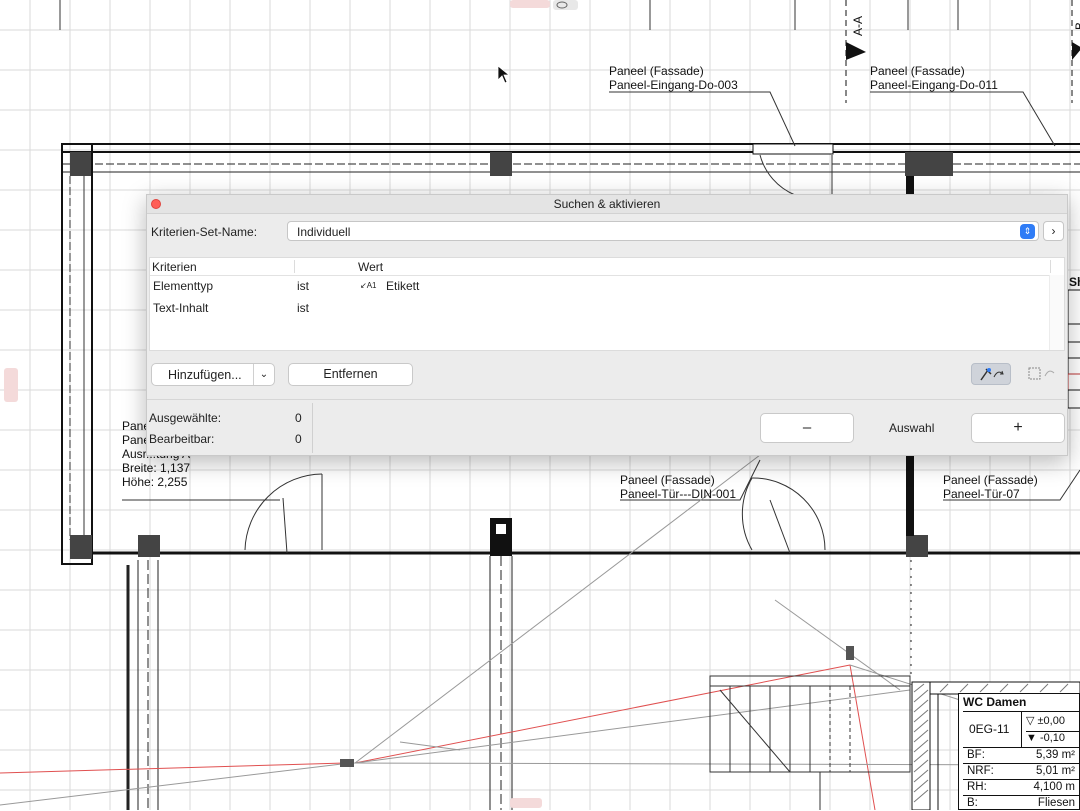 The image size is (1080, 811). Describe the element at coordinates (1045, 721) in the screenshot. I see `room-level-top: ▽ ±0,00` at that location.